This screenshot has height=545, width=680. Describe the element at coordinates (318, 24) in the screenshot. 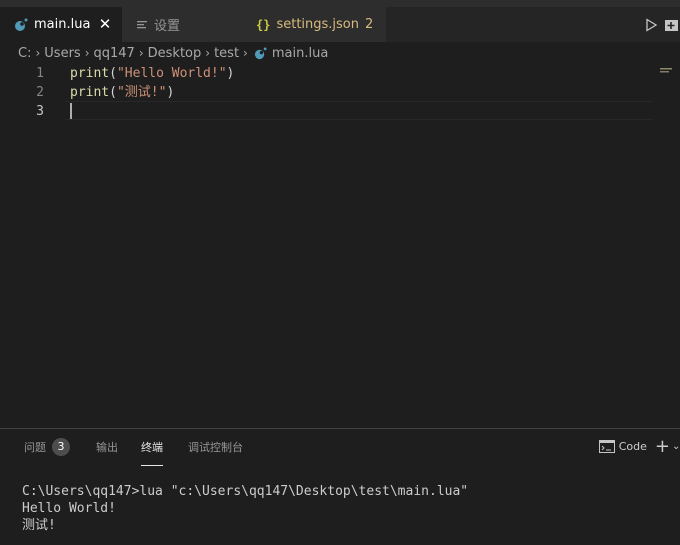

I see `tab-label: settings.json` at that location.